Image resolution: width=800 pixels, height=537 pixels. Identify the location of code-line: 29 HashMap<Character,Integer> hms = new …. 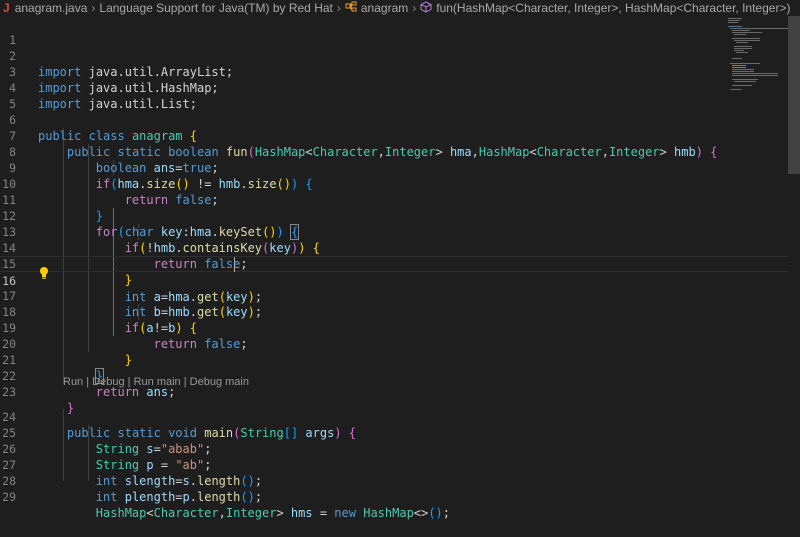
(394, 496).